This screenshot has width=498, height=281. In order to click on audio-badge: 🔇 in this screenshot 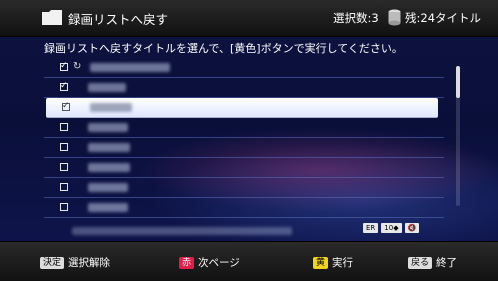, I will do `click(412, 228)`.